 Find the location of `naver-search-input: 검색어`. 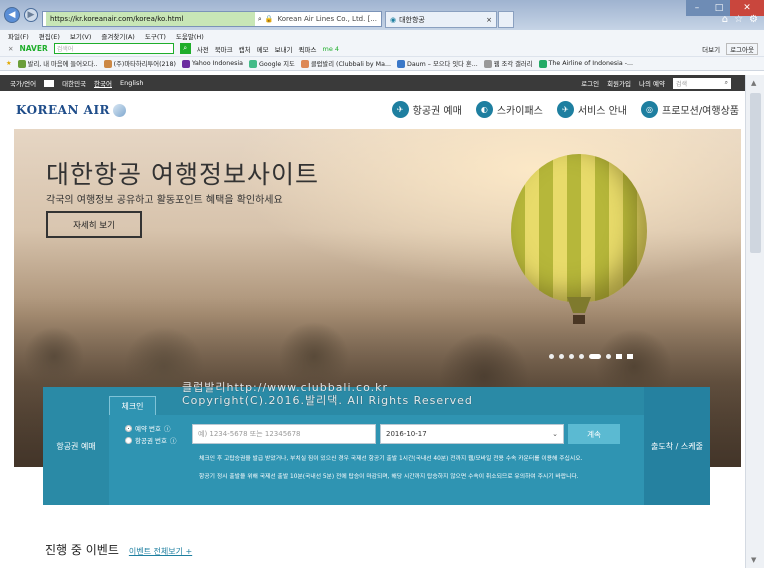

naver-search-input: 검색어 is located at coordinates (113, 48).